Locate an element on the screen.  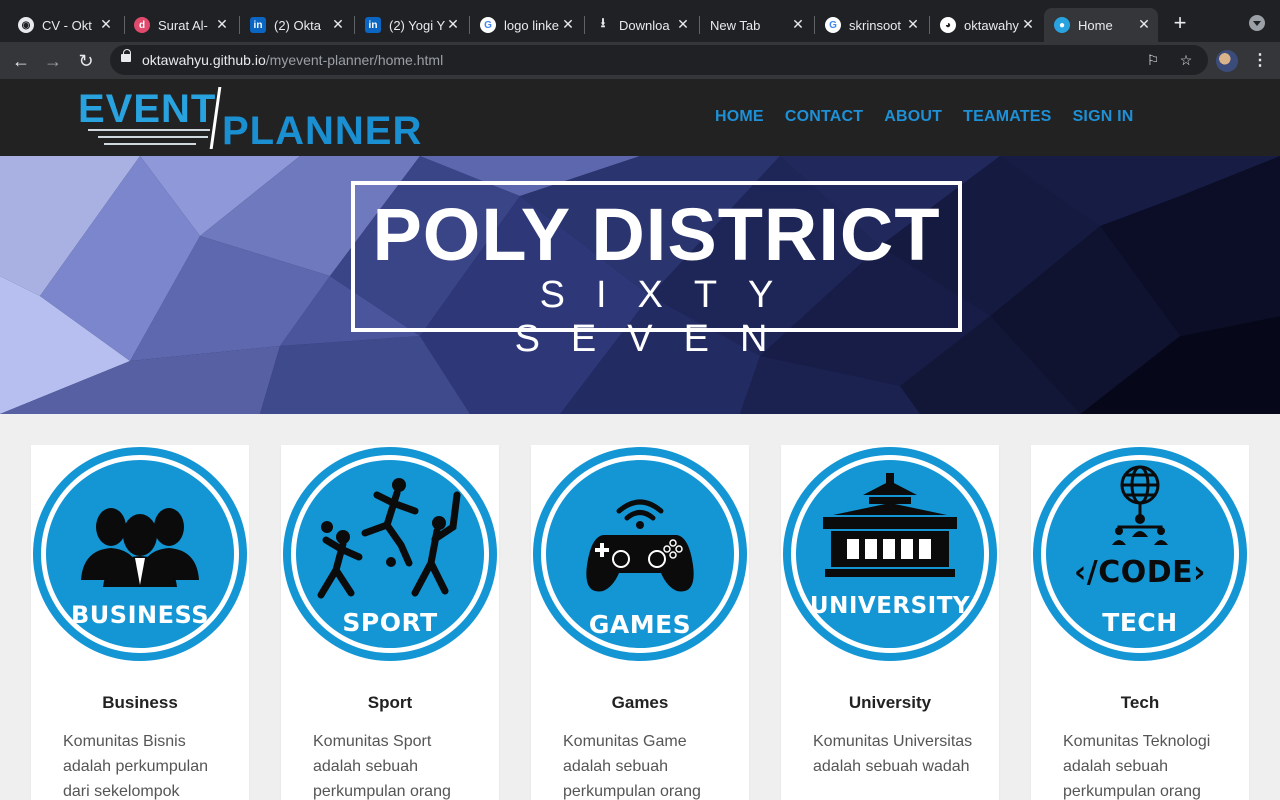
hero-subtitle: SIXTY SEVEN is located at coordinates (659, 317).